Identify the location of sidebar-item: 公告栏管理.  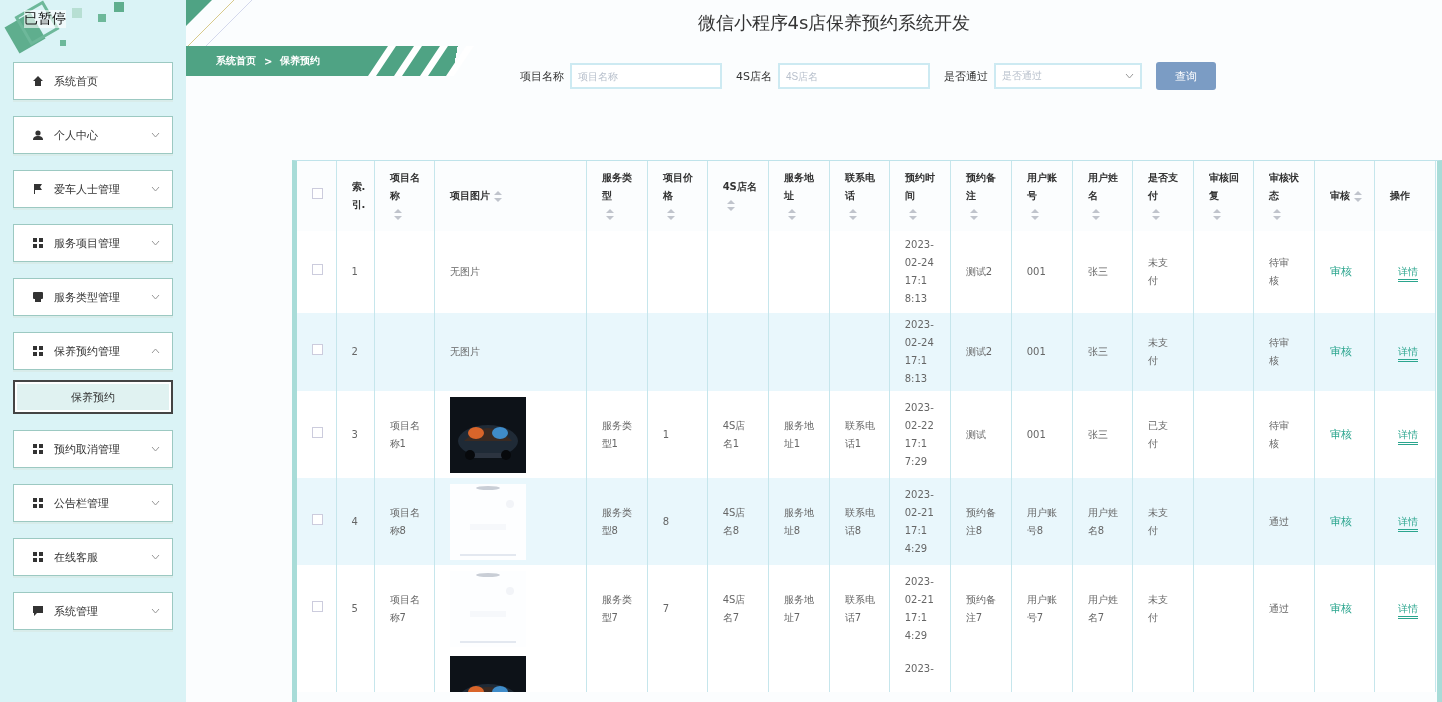
(93, 503).